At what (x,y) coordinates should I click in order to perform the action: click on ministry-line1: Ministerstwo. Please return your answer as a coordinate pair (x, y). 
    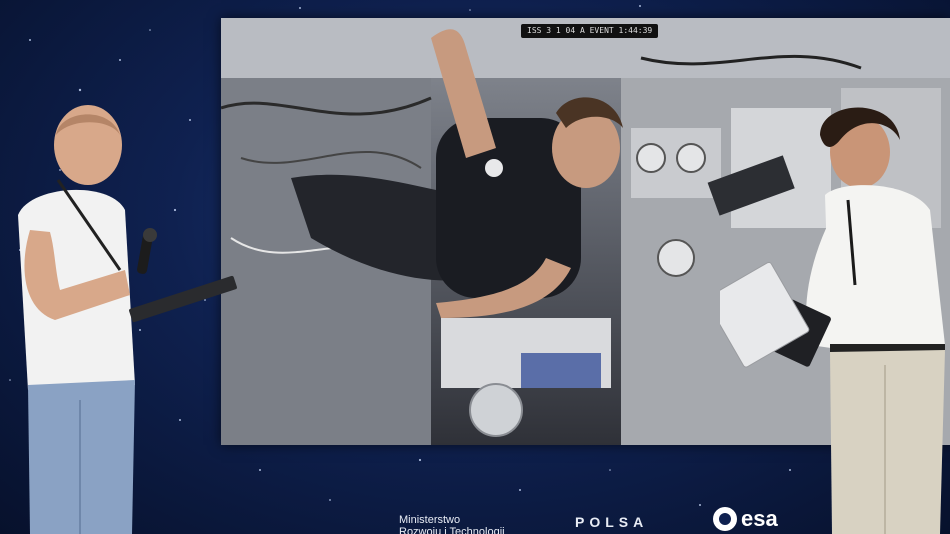
    Looking at the image, I should click on (430, 520).